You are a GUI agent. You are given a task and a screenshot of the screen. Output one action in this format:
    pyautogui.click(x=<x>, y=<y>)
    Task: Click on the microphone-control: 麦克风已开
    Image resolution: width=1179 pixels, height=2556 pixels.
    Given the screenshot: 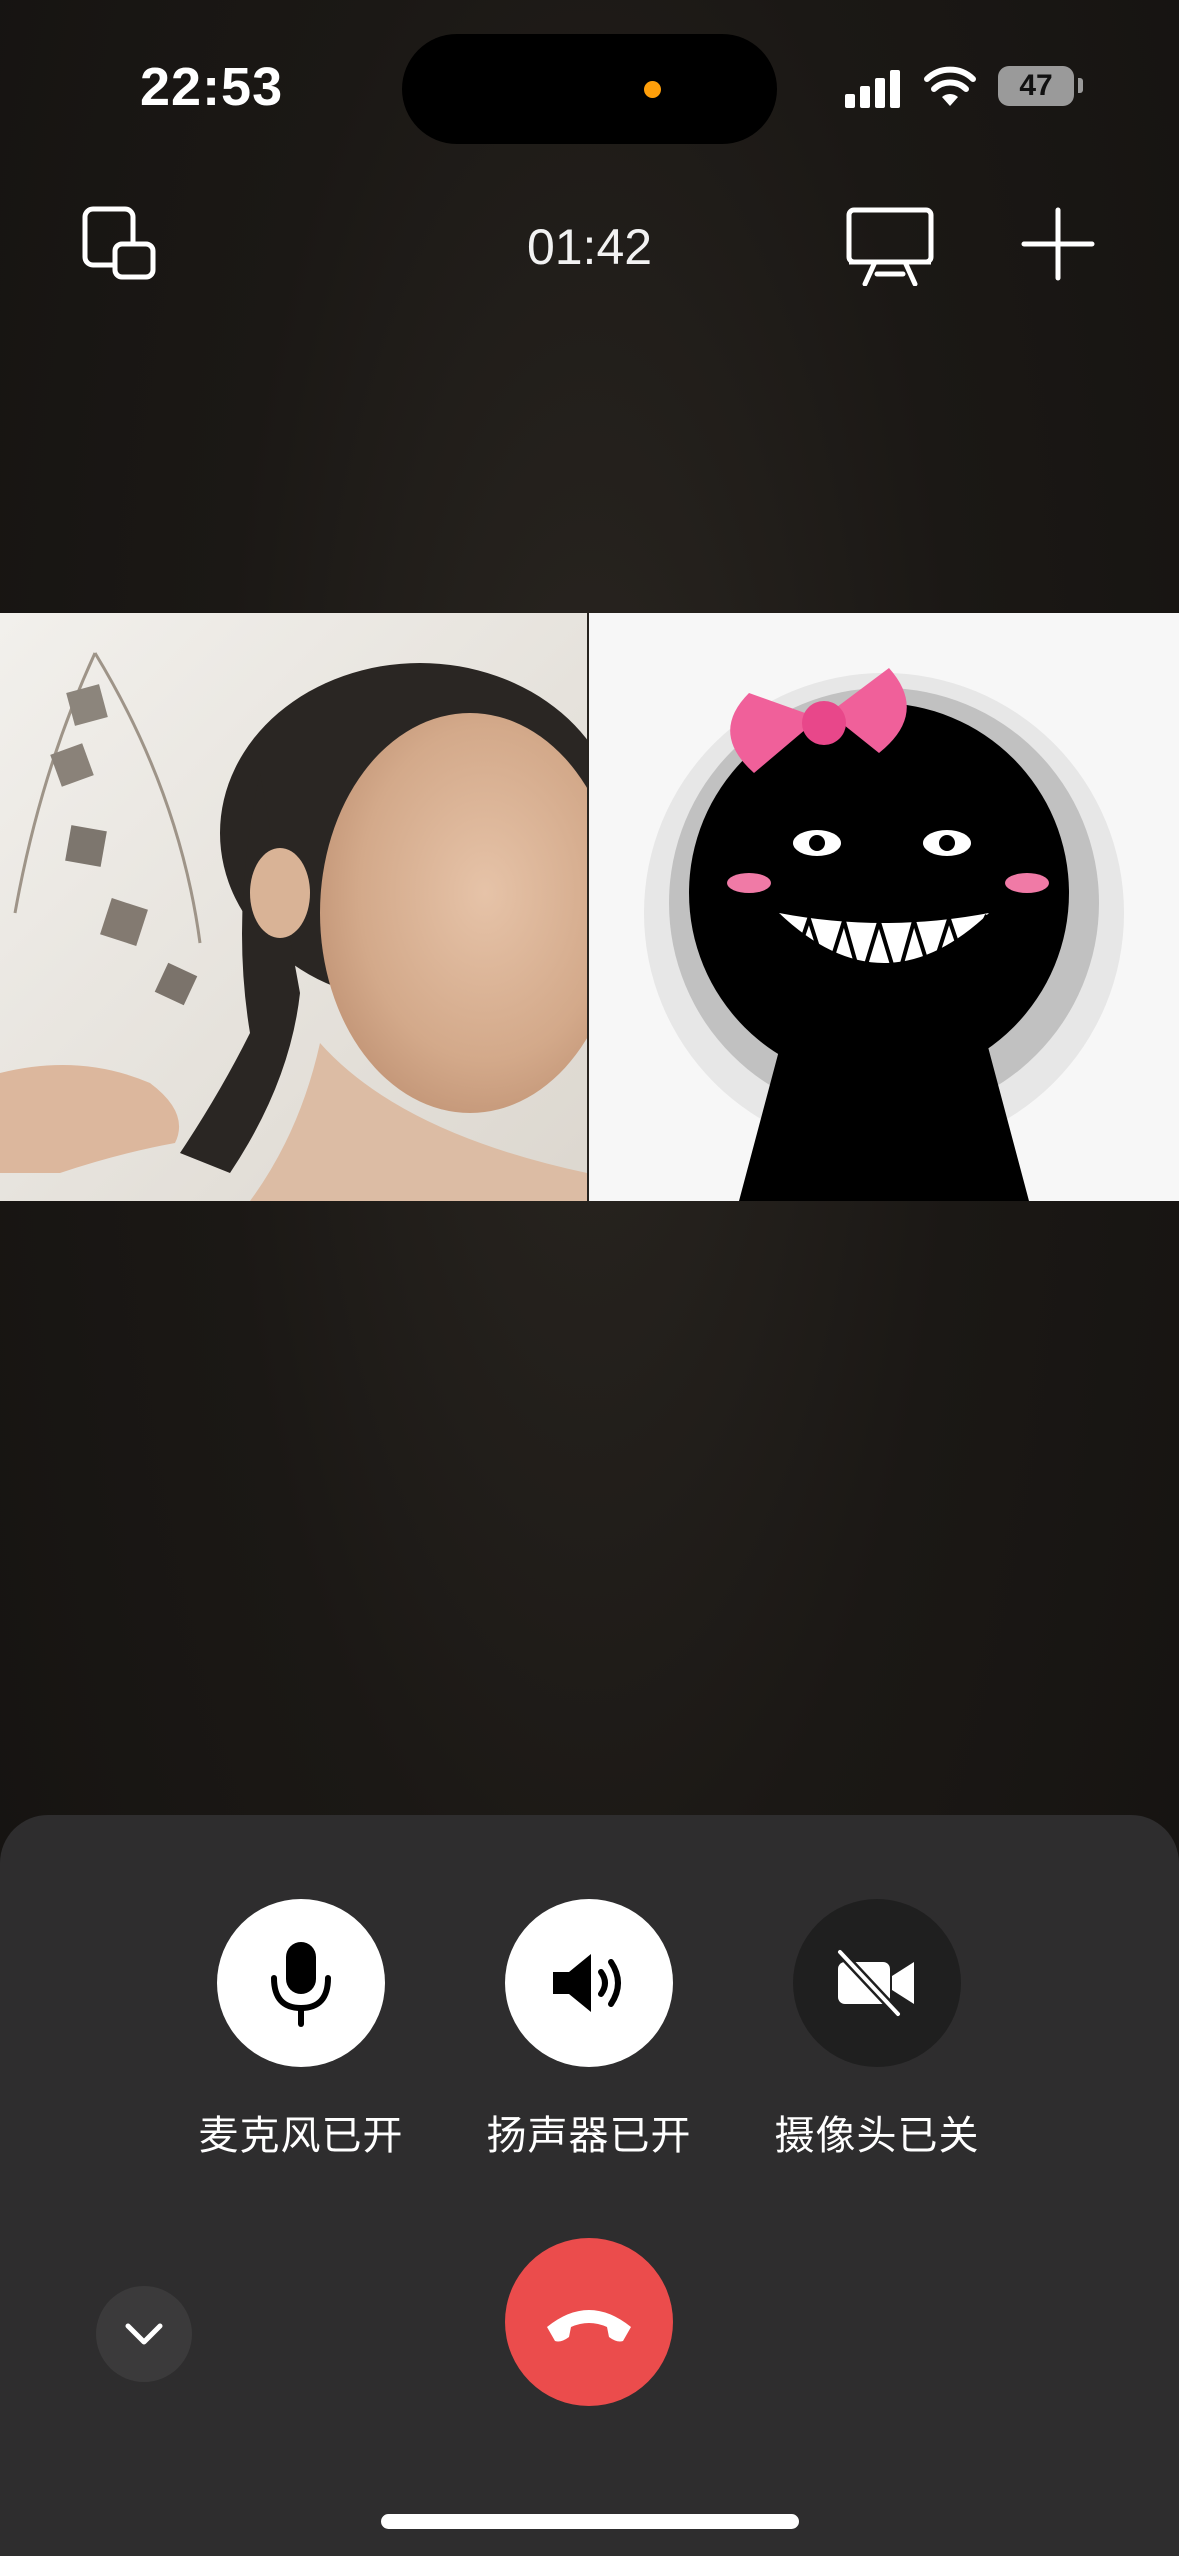 What is the action you would take?
    pyautogui.click(x=301, y=2030)
    